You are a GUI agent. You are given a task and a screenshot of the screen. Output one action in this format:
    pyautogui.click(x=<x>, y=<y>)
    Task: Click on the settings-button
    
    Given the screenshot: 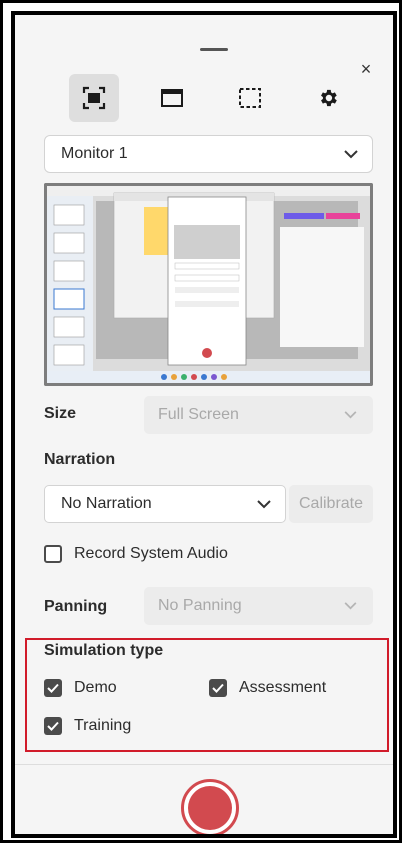 What is the action you would take?
    pyautogui.click(x=328, y=98)
    